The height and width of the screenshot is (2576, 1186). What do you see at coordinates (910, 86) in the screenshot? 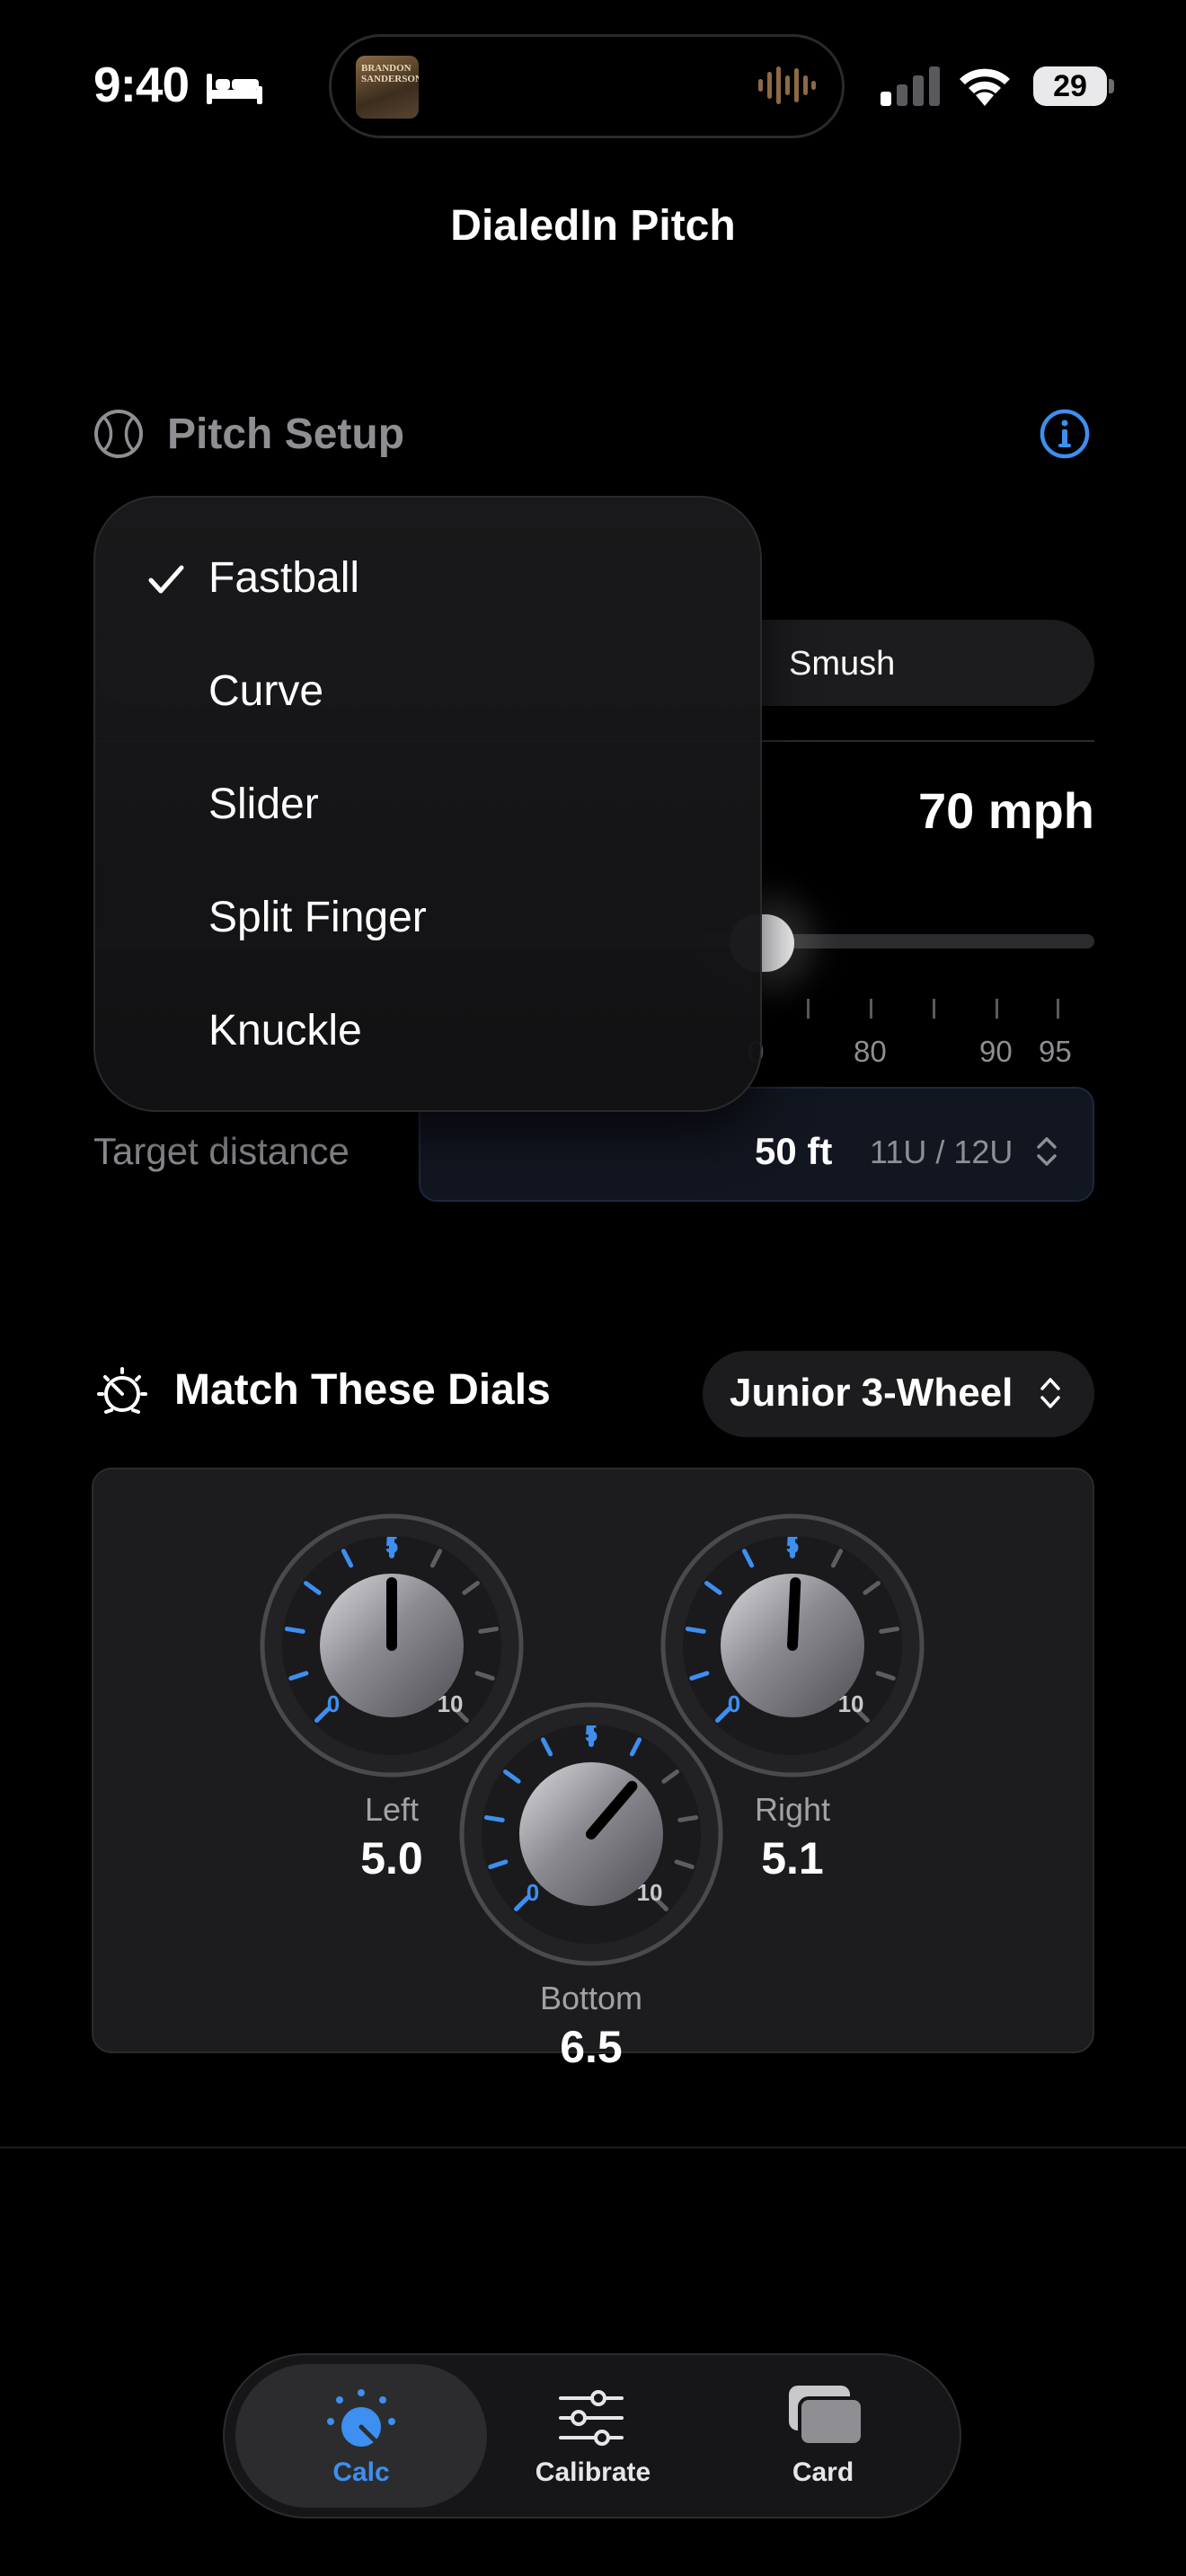
I see `cellular-signal-icon` at bounding box center [910, 86].